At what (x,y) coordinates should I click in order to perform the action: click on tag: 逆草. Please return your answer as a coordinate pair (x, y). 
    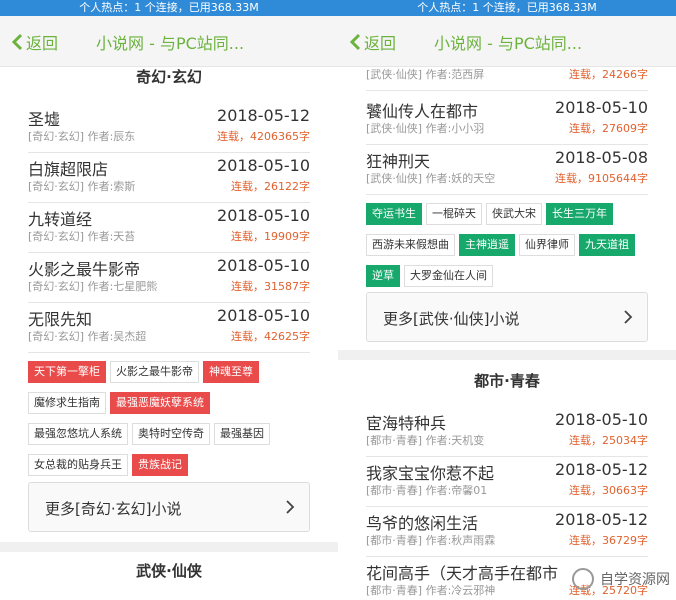
    Looking at the image, I should click on (383, 276).